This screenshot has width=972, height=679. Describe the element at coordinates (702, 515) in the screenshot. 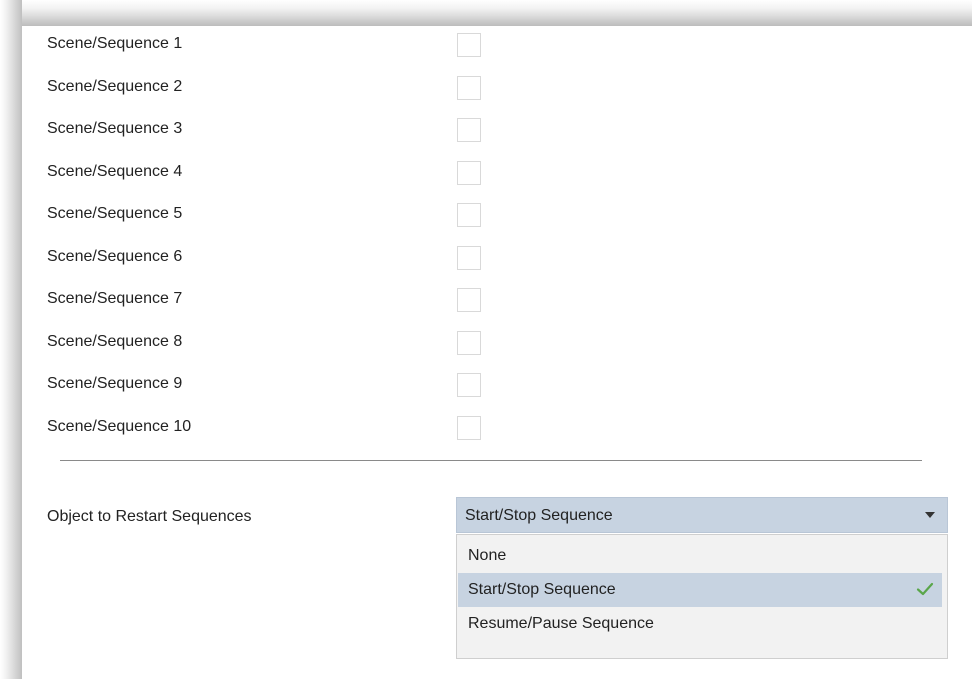

I see `restart-sequences-dropdown: Start/Stop Sequence` at that location.